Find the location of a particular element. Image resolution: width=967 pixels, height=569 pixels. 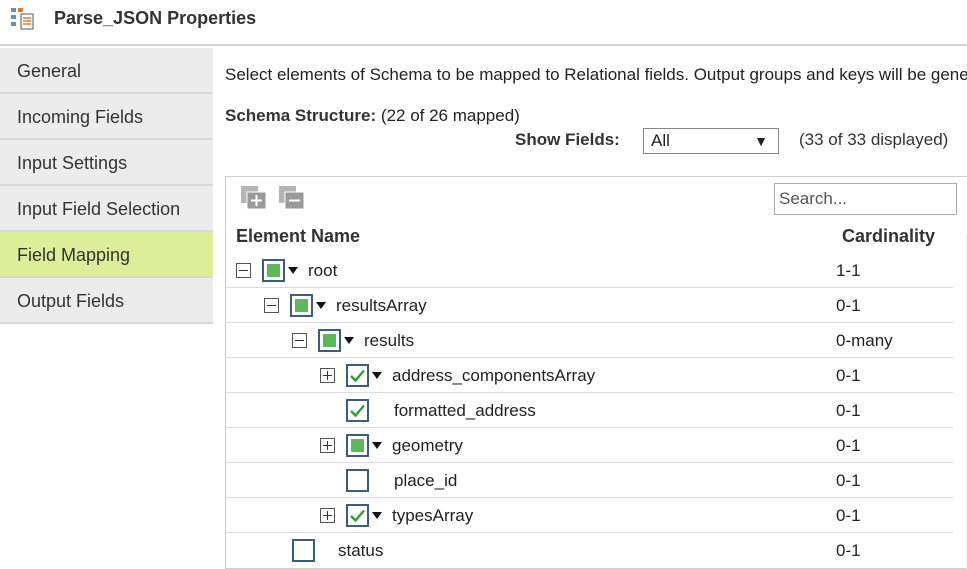

element-name: resultsArray is located at coordinates (381, 305).